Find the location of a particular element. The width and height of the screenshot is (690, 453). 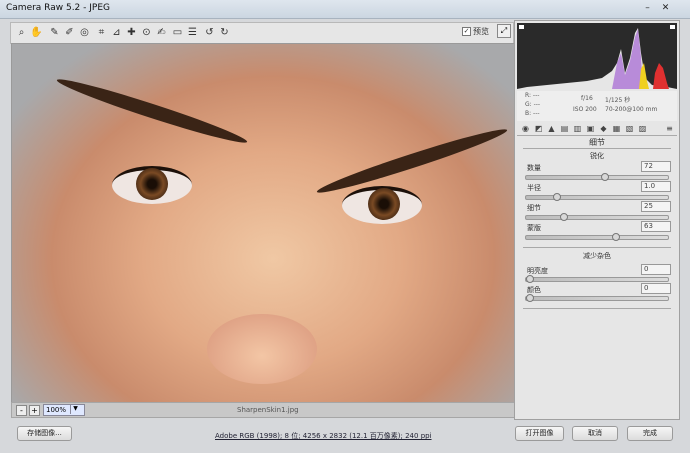

sharpen-section-title: 锐化 is located at coordinates (597, 156).